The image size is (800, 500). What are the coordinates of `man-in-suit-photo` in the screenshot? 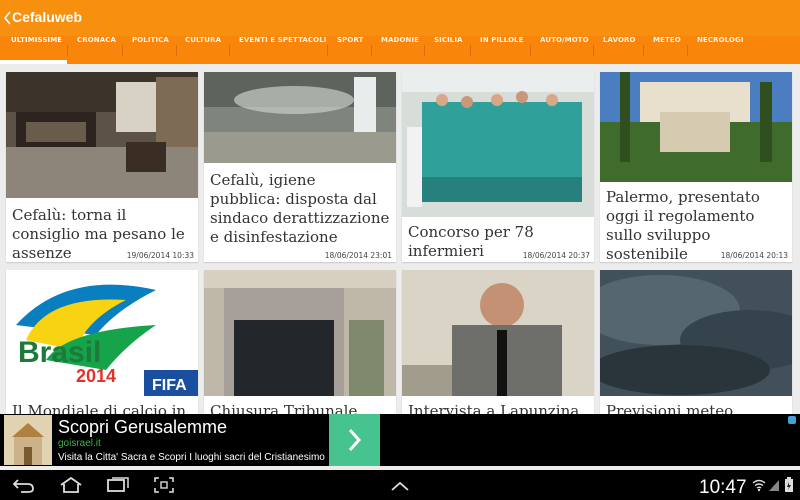 It's located at (498, 333).